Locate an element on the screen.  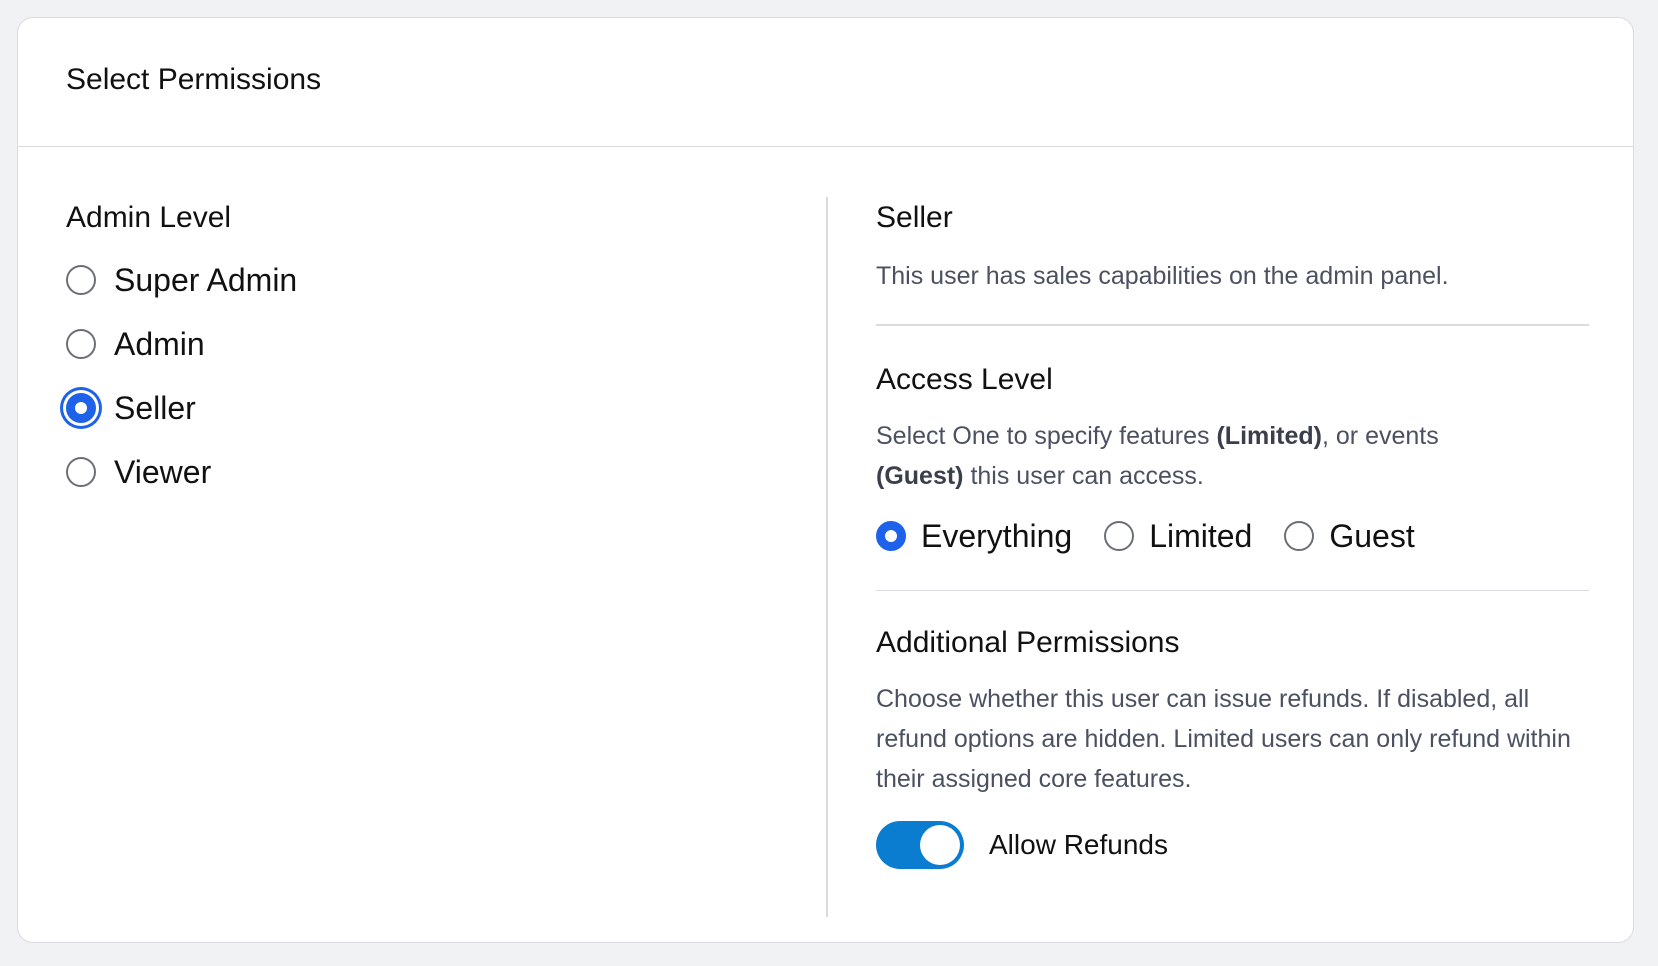
access-level-radio-group: Everything Limited Guest is located at coordinates (1233, 536).